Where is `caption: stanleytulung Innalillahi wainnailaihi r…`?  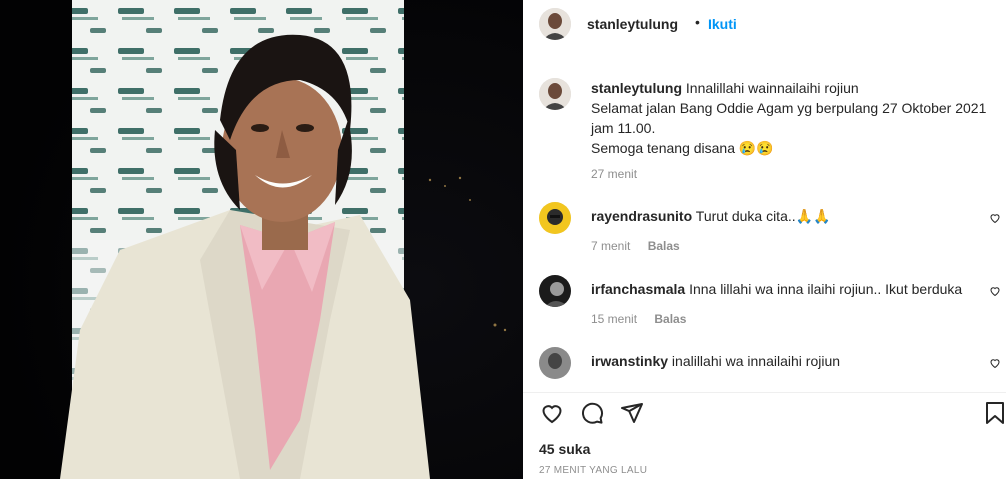 caption: stanleytulung Innalillahi wainnailaihi r… is located at coordinates (791, 118).